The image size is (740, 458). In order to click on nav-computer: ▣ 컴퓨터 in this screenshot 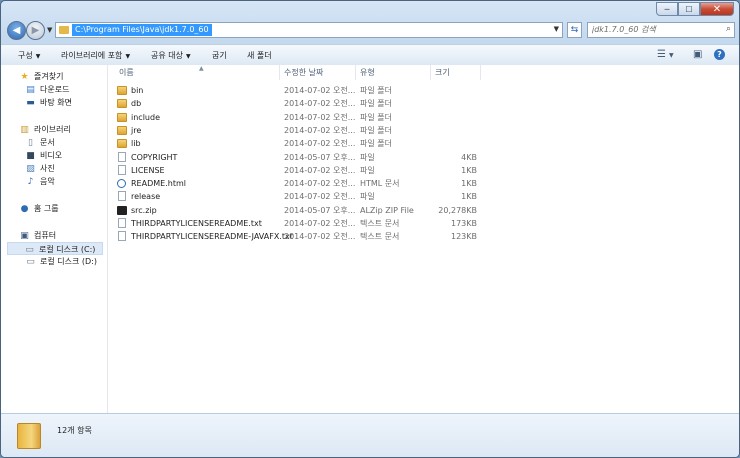, I will do `click(37, 235)`.